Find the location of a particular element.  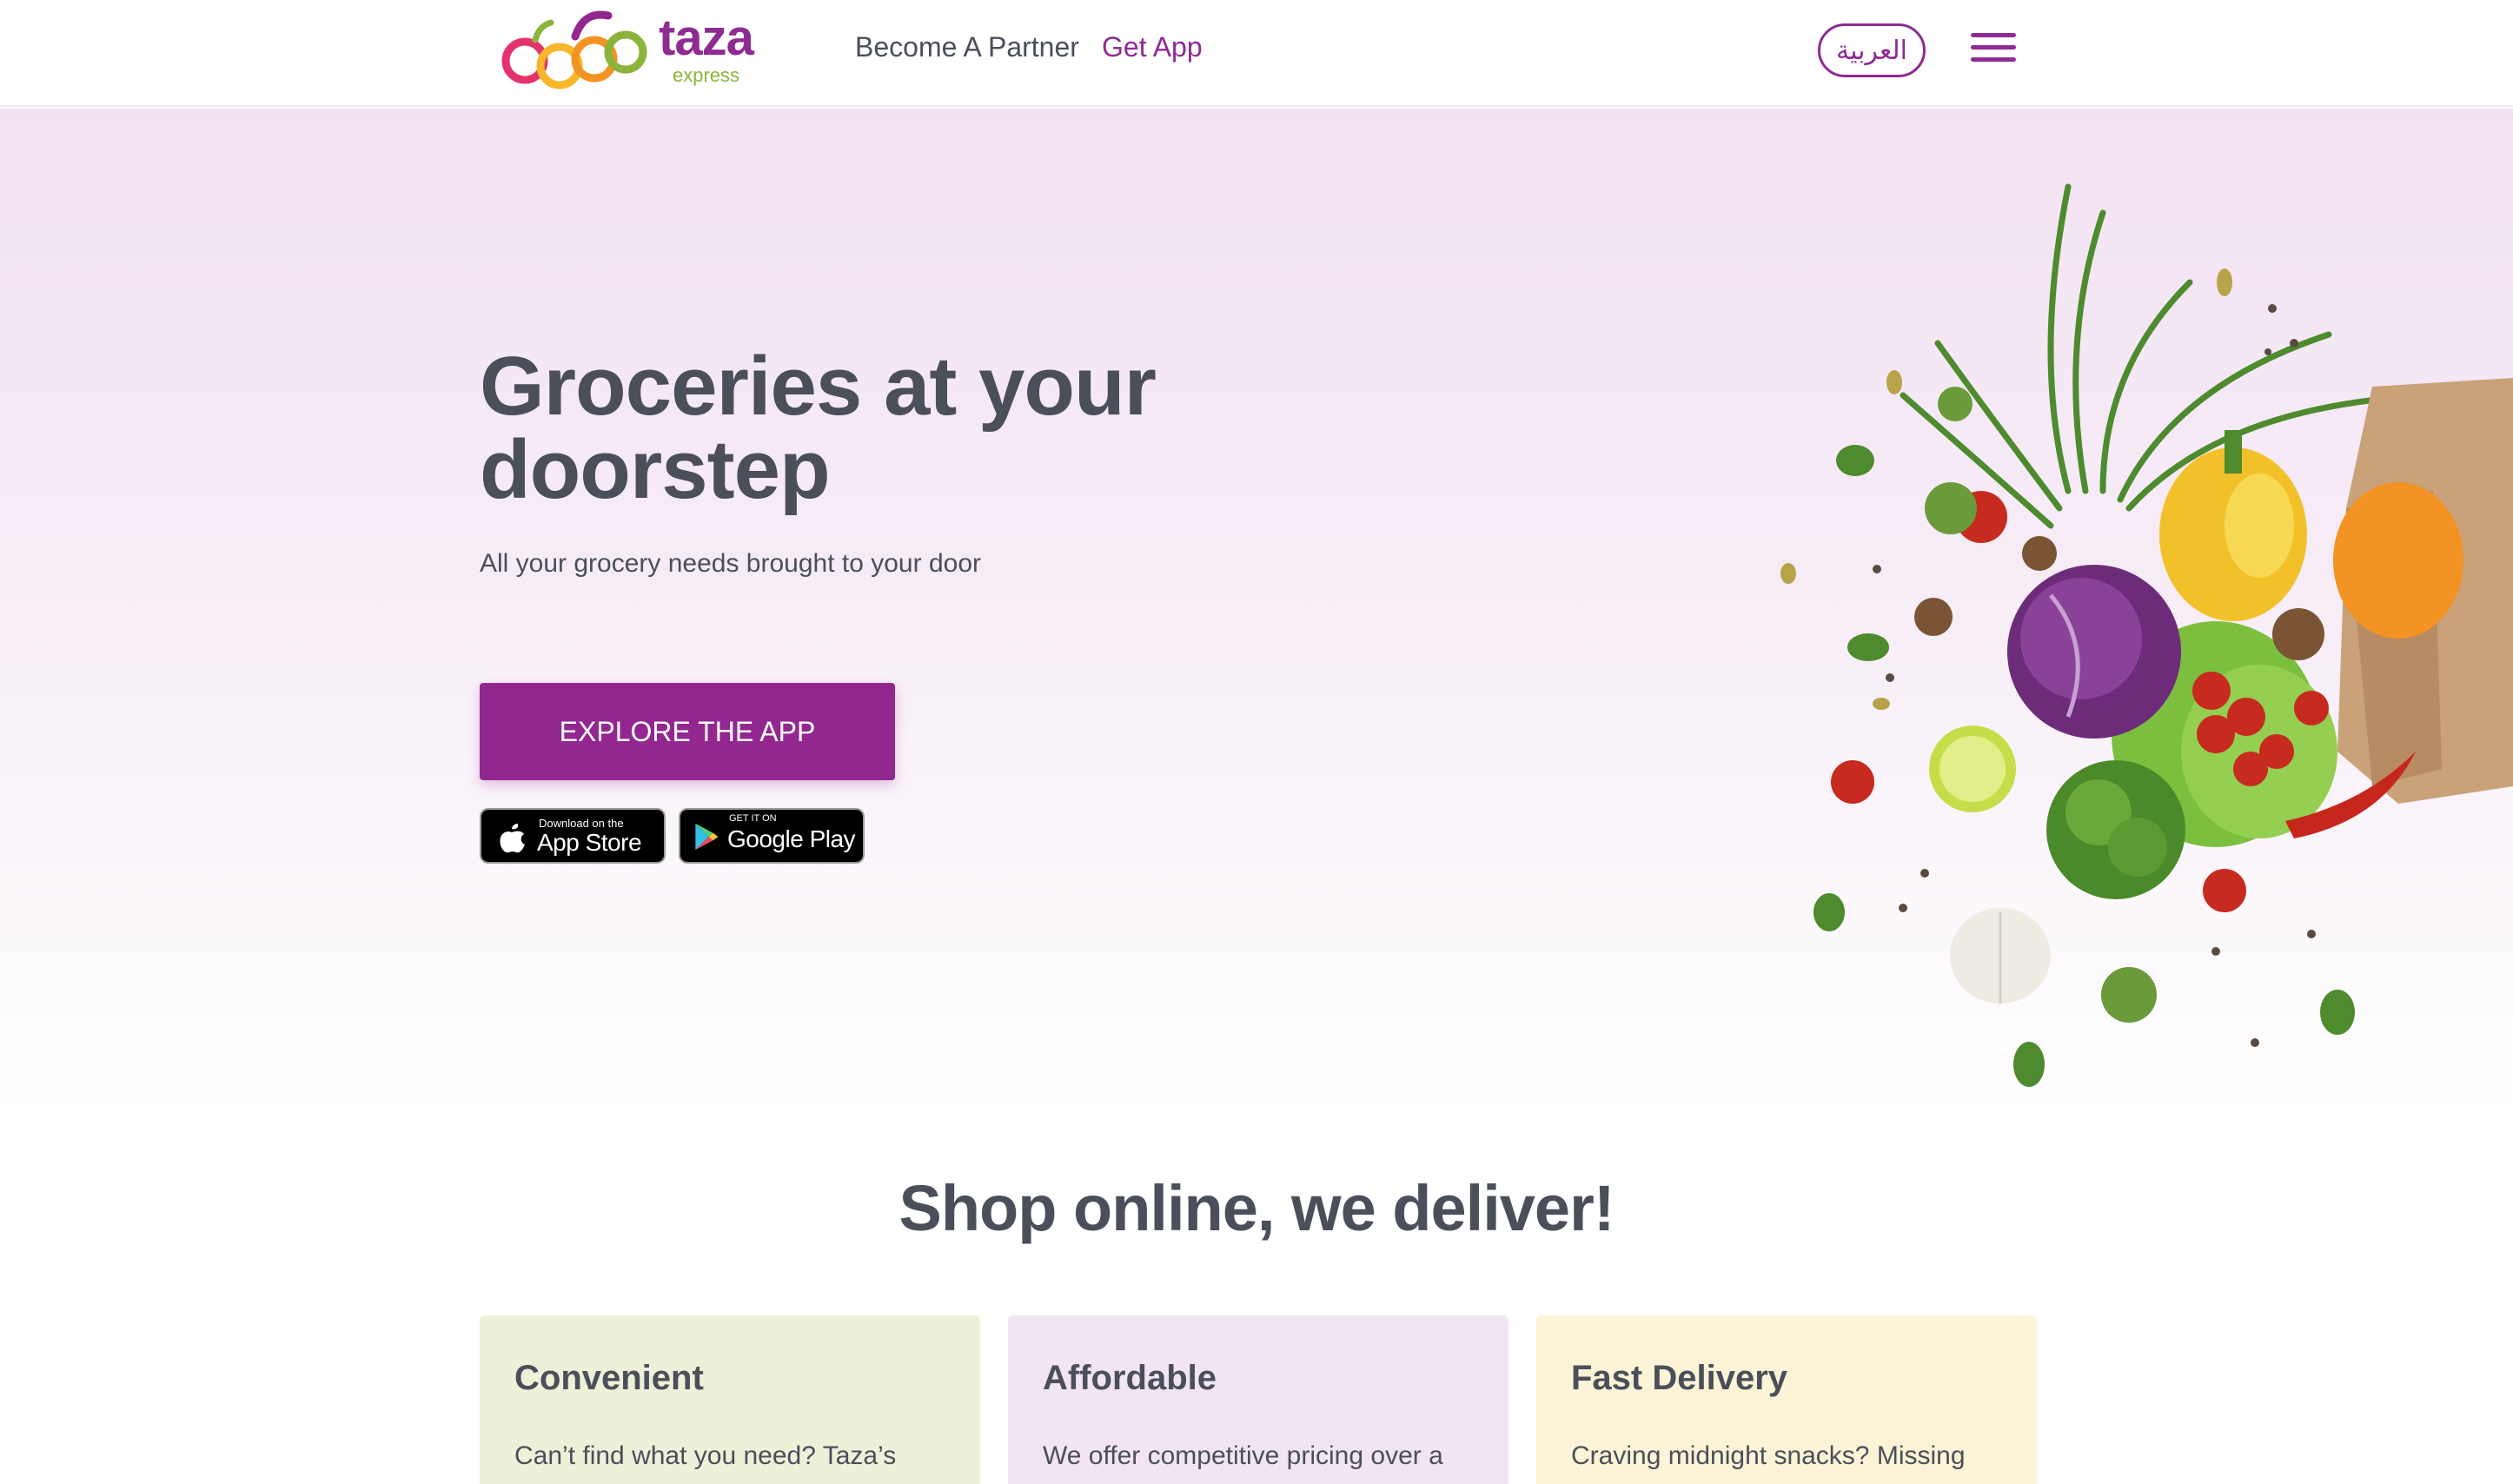

google-play-icon is located at coordinates (707, 837).